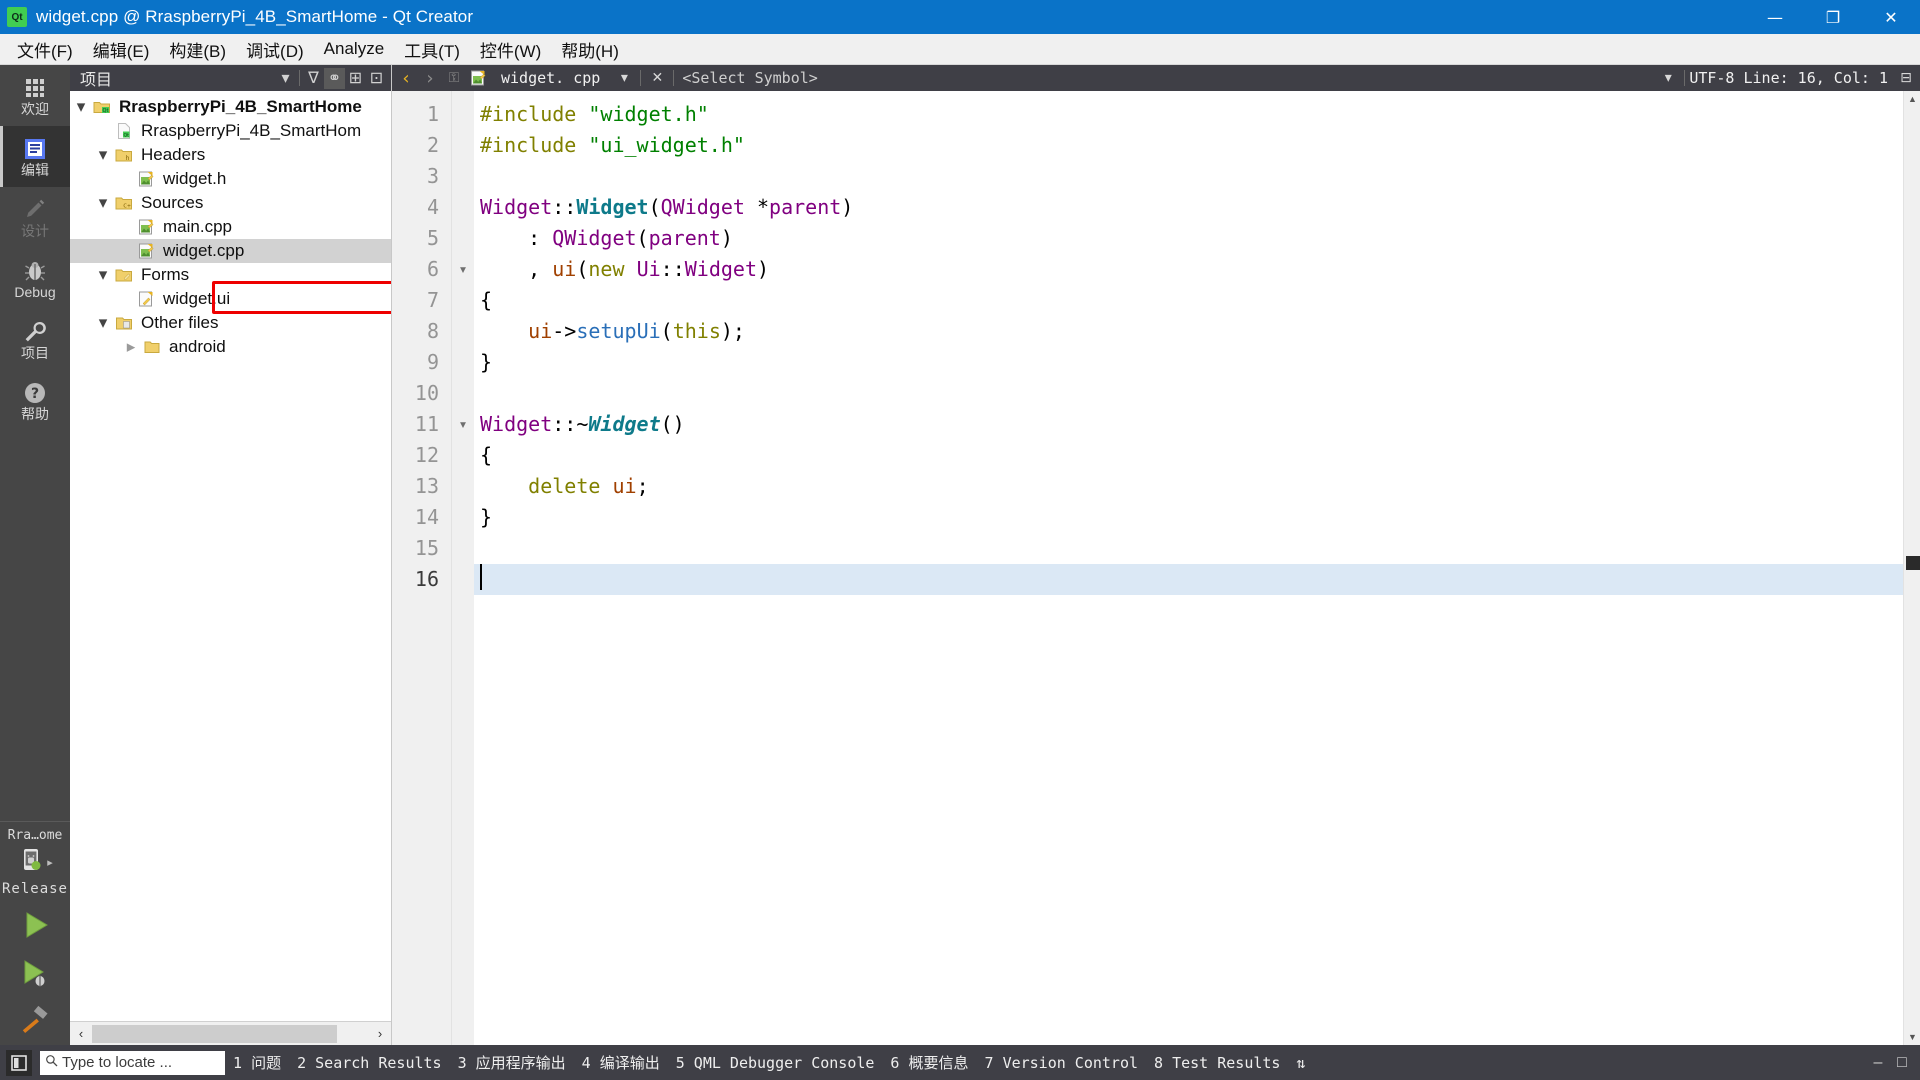  What do you see at coordinates (1913, 563) in the screenshot?
I see `scroll-position-marker` at bounding box center [1913, 563].